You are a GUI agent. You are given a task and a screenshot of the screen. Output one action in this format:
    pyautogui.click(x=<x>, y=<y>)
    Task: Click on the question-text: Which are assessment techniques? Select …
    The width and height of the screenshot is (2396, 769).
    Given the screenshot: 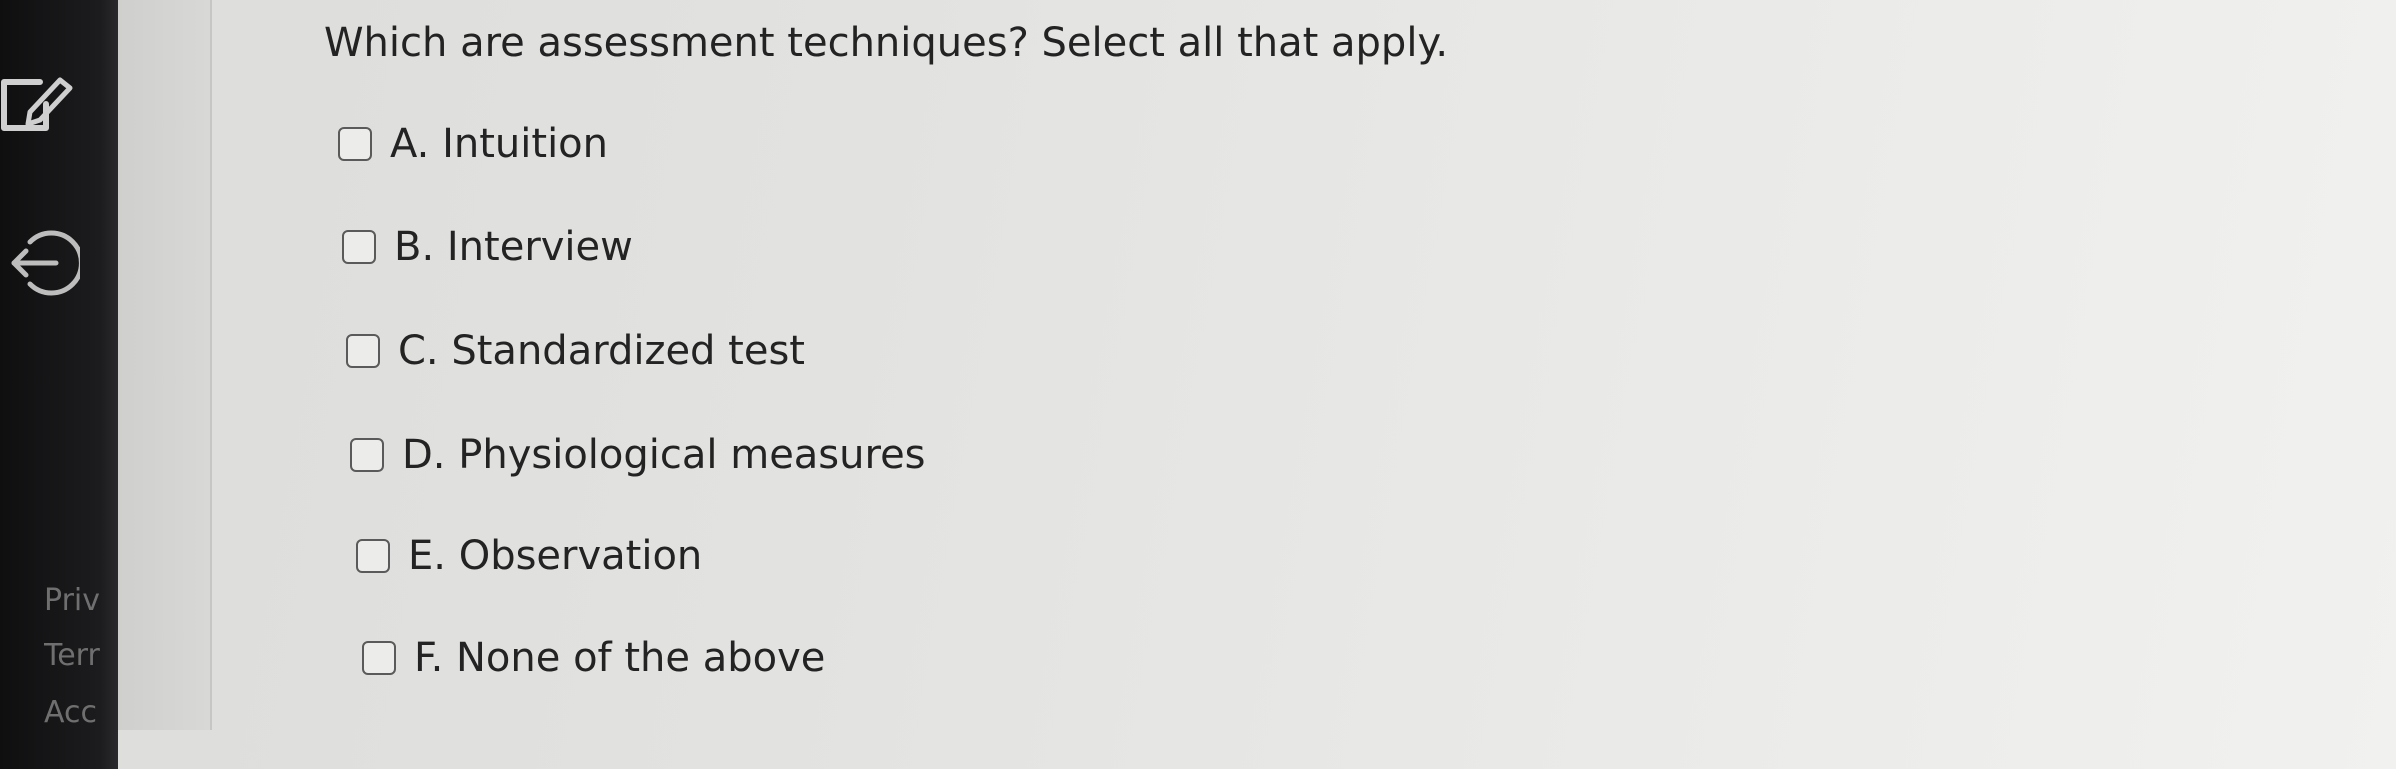 What is the action you would take?
    pyautogui.click(x=886, y=43)
    